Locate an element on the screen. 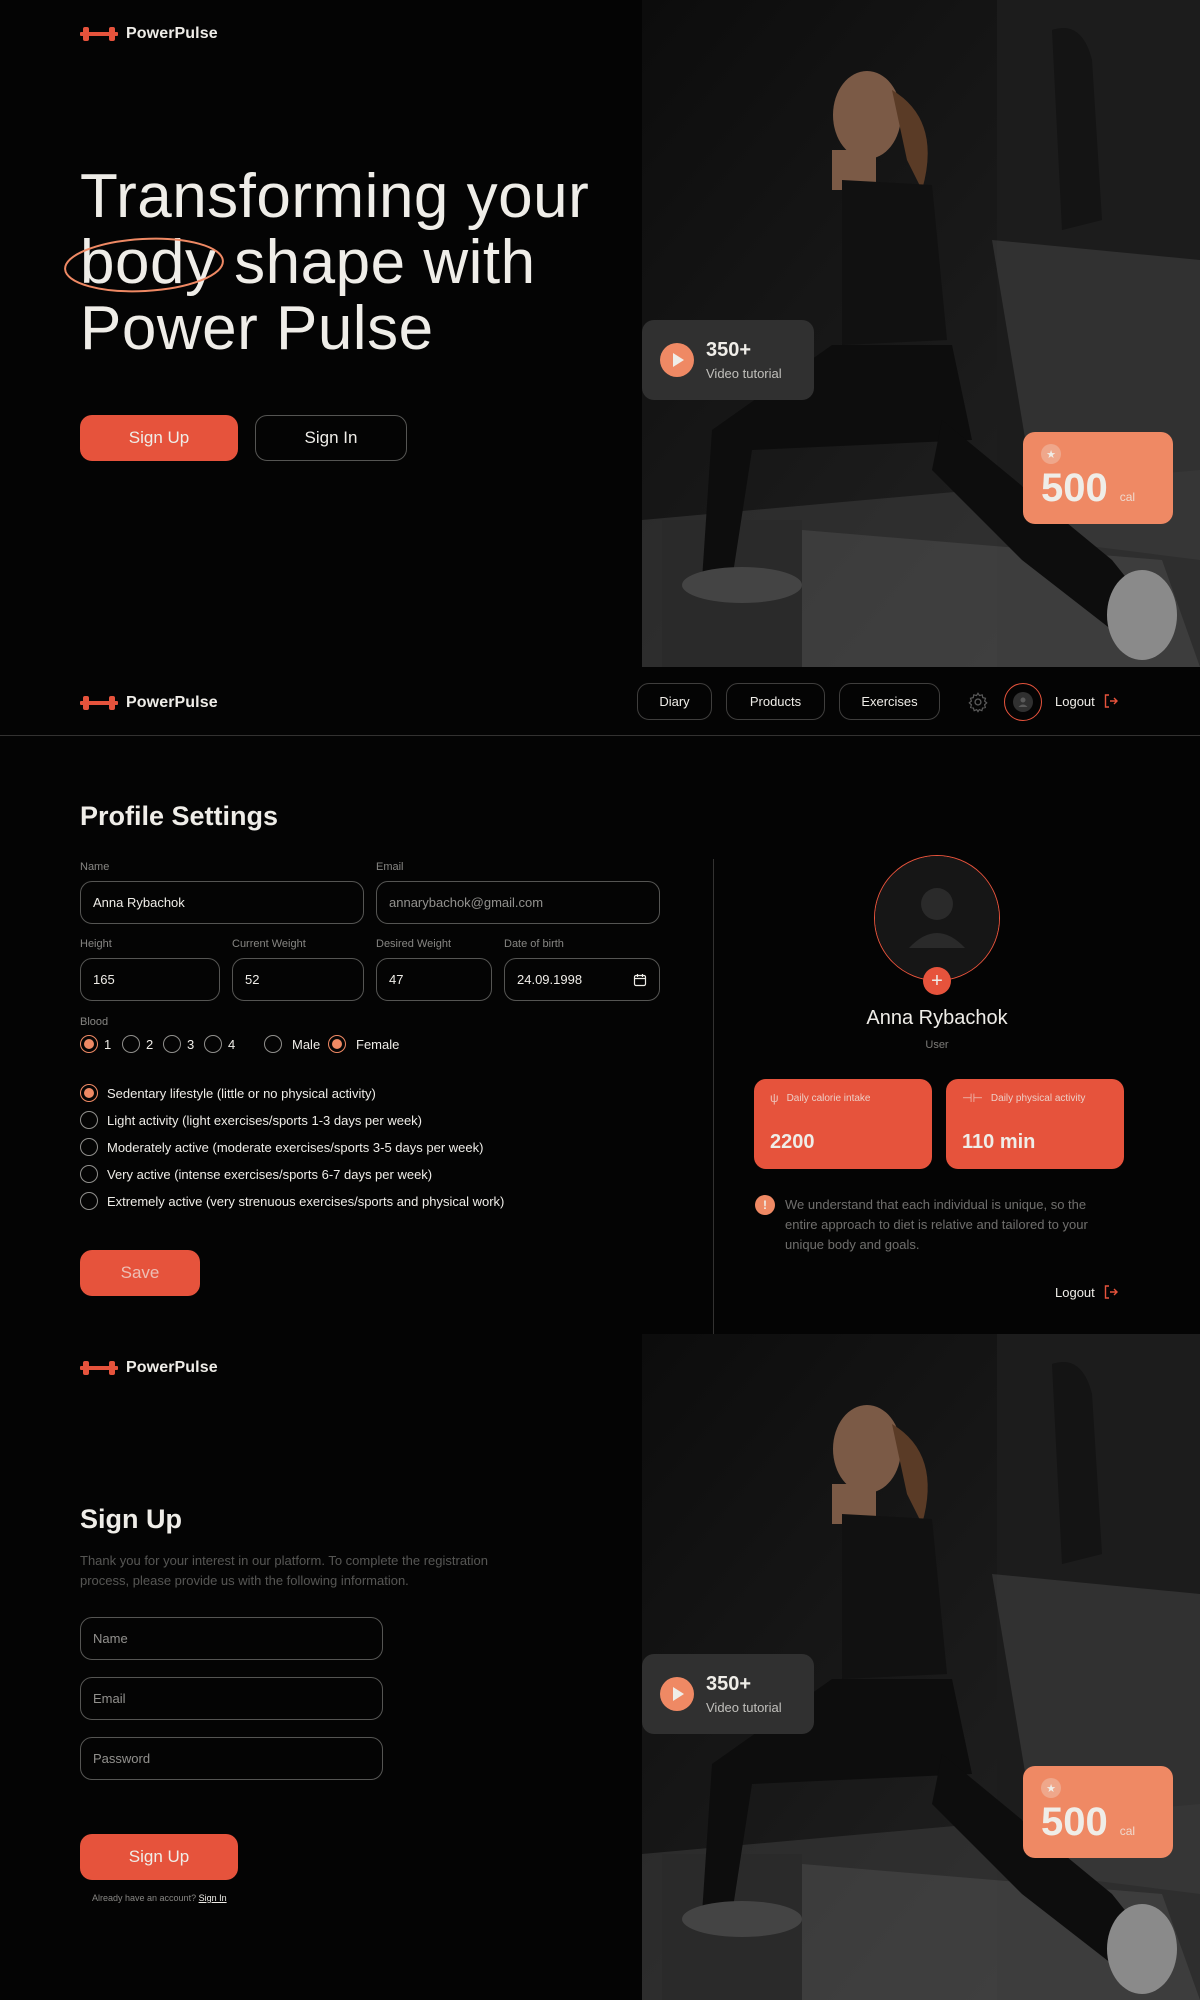 The image size is (1200, 2000). hero-title-line2: shape with is located at coordinates (376, 262).